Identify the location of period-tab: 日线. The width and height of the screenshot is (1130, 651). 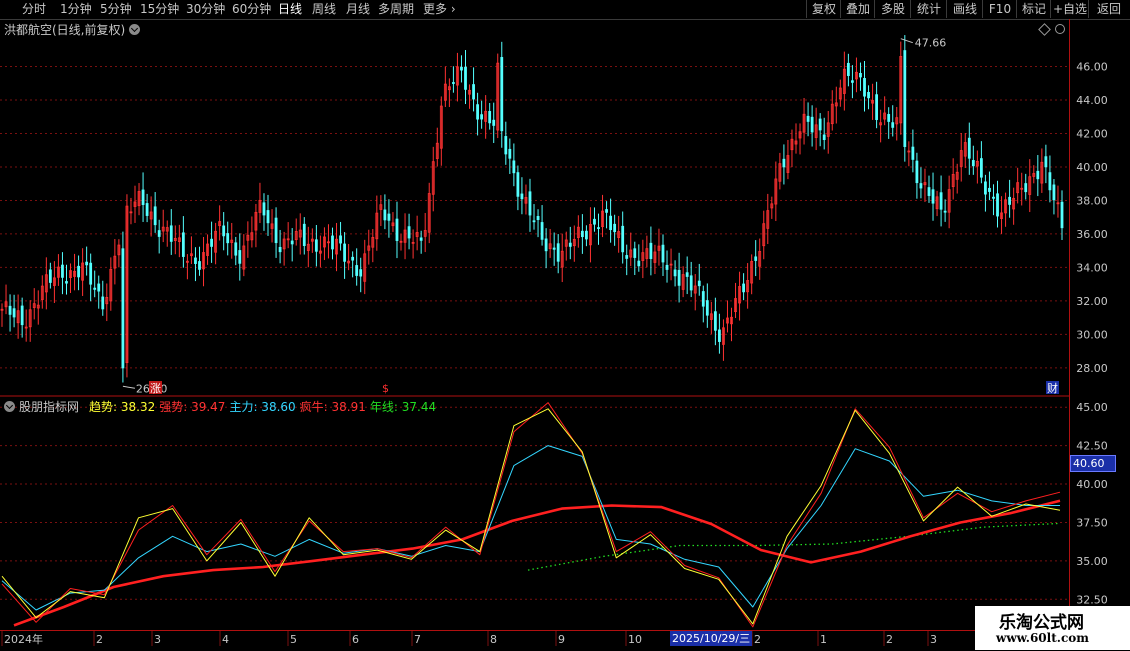
(290, 9).